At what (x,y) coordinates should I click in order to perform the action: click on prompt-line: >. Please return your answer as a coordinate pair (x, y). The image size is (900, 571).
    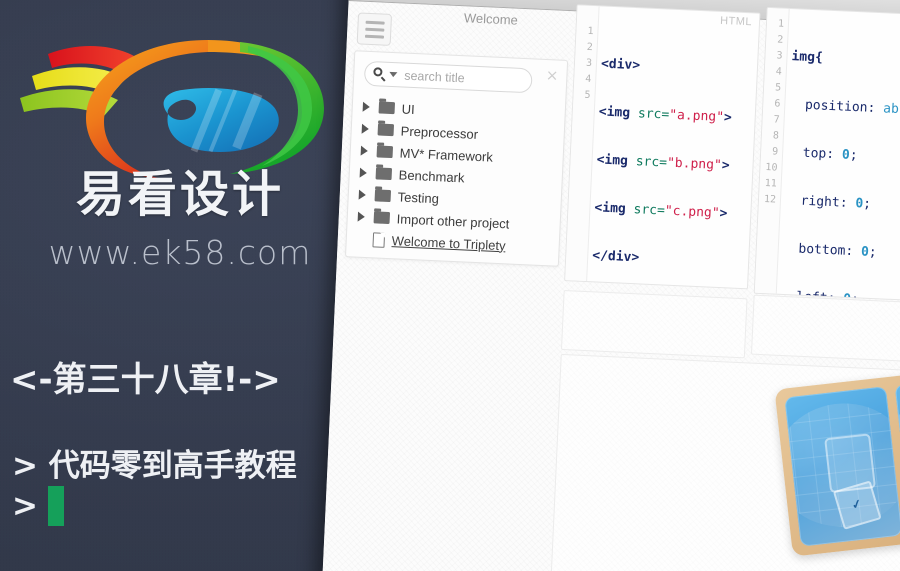
    Looking at the image, I should click on (38, 506).